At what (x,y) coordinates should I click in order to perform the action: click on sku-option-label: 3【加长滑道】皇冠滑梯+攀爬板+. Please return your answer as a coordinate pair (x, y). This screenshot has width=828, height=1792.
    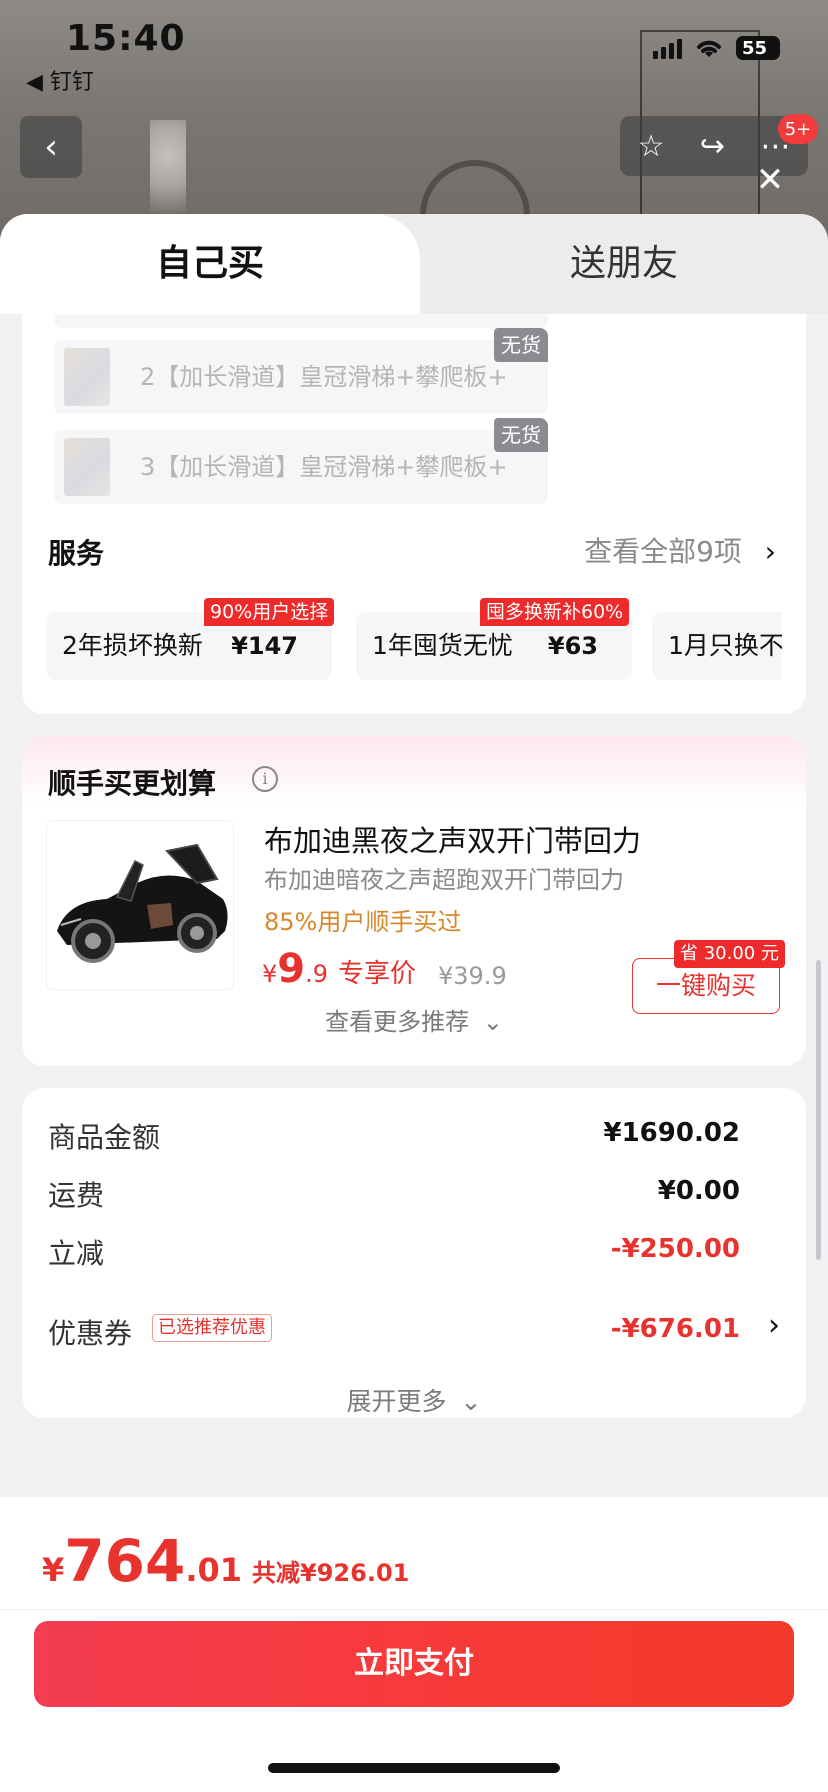
    Looking at the image, I should click on (324, 467).